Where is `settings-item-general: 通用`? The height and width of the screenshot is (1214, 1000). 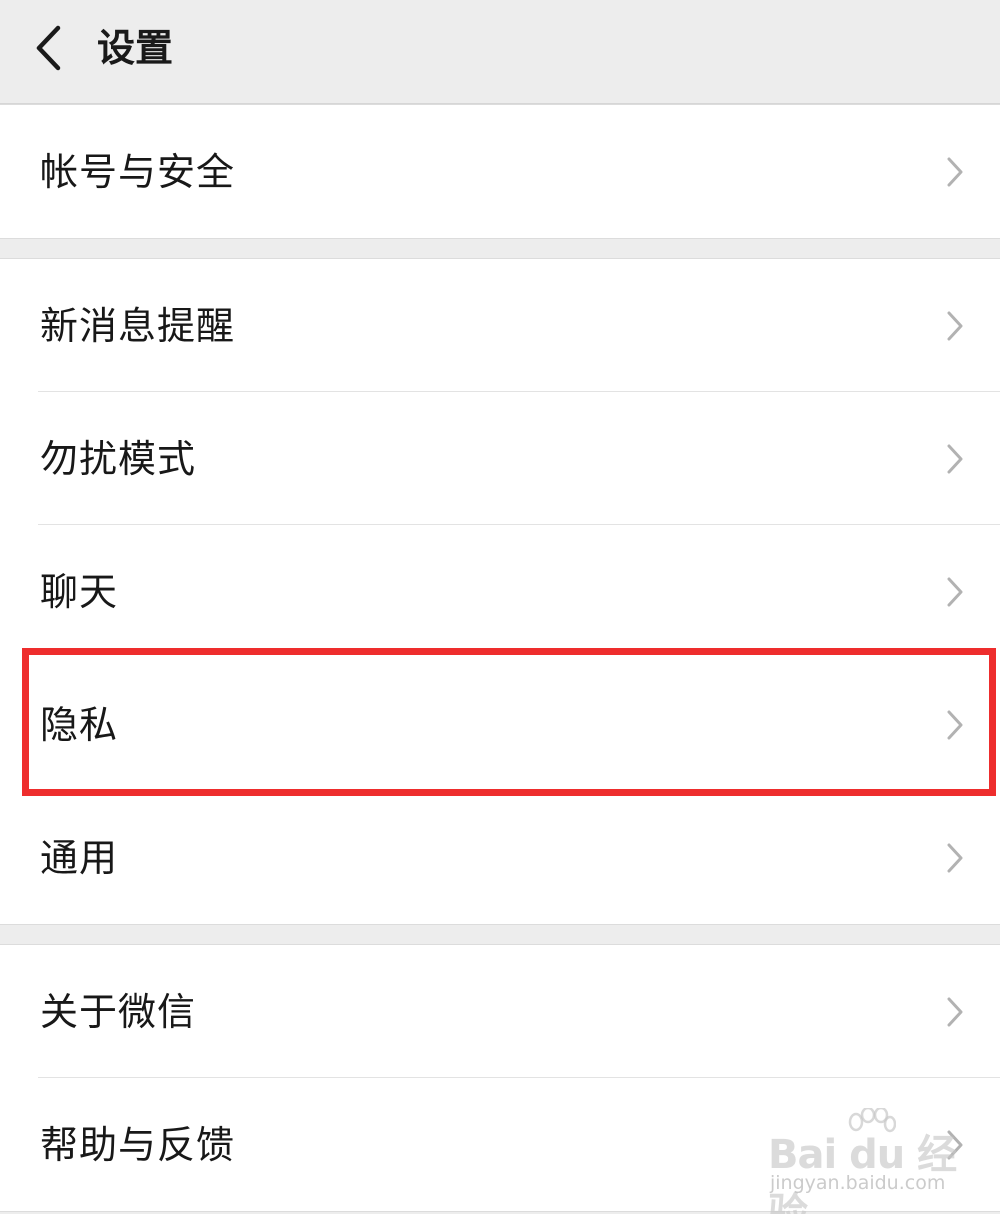 settings-item-general: 通用 is located at coordinates (500, 857).